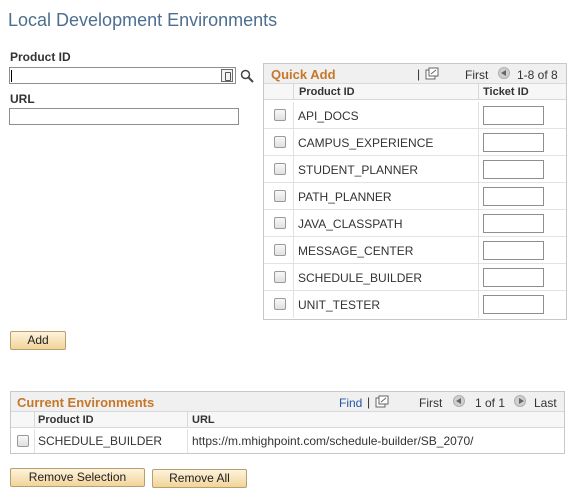  I want to click on remove-selection-button: Remove Selection, so click(77, 477).